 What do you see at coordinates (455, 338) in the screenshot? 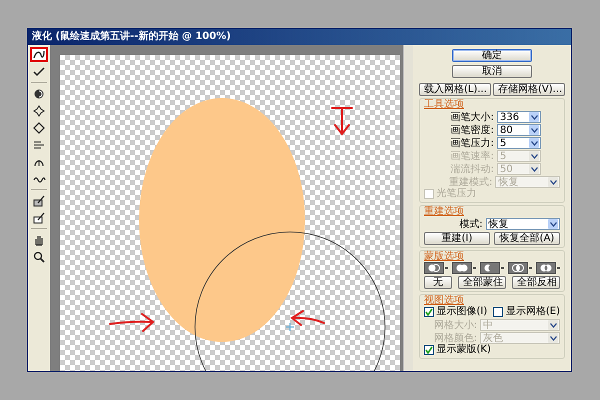
I see `field-label: 网格颜色:` at bounding box center [455, 338].